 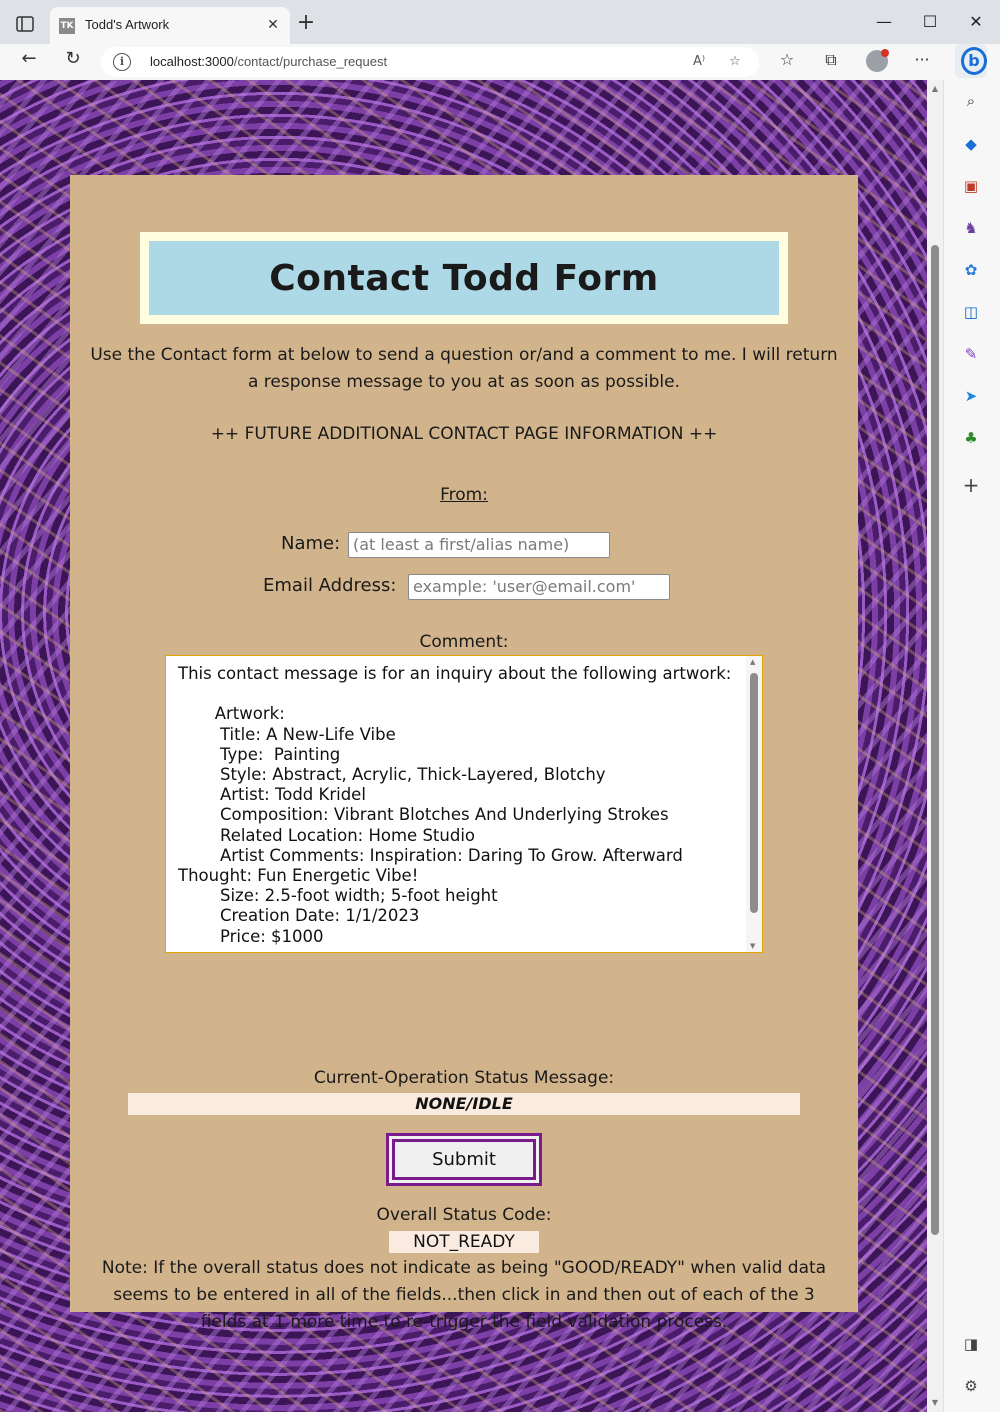 I want to click on comment-label: Comment:, so click(x=464, y=642).